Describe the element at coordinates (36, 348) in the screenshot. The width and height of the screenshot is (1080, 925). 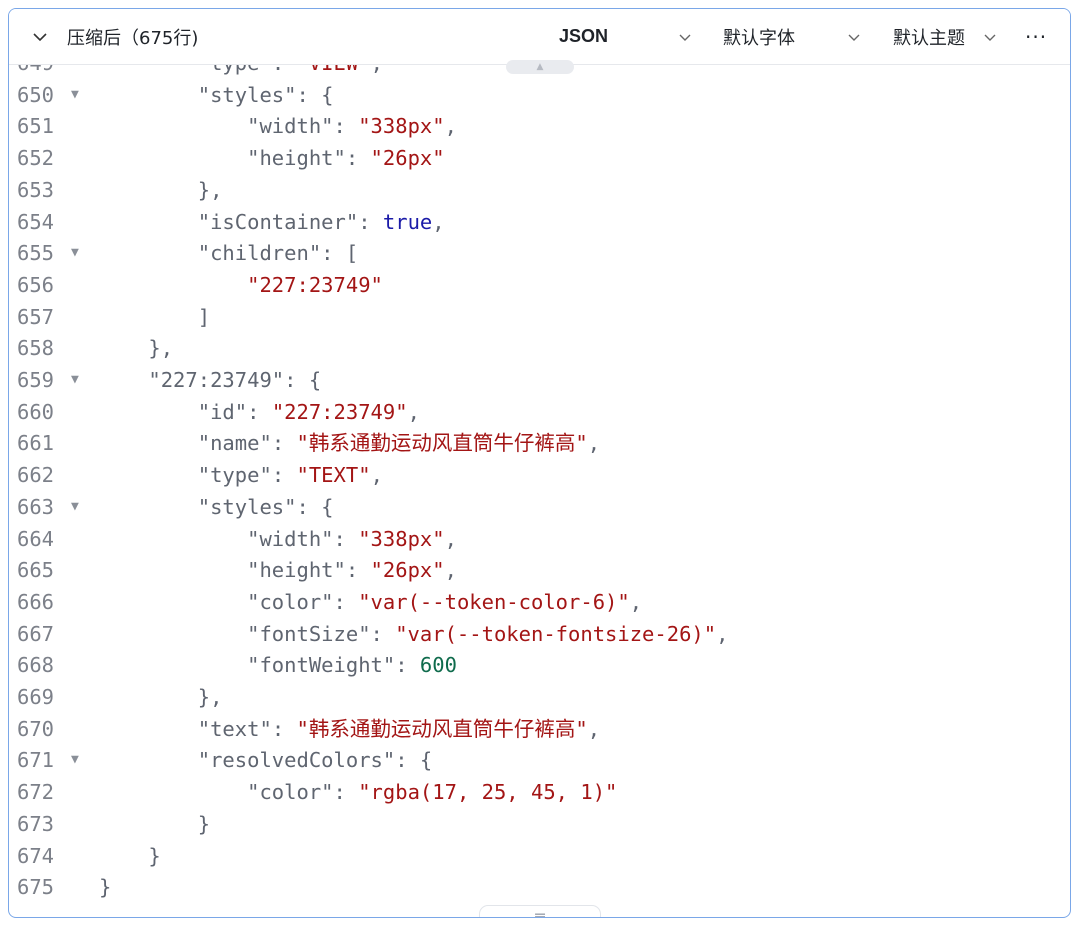
I see `line-number: 658` at that location.